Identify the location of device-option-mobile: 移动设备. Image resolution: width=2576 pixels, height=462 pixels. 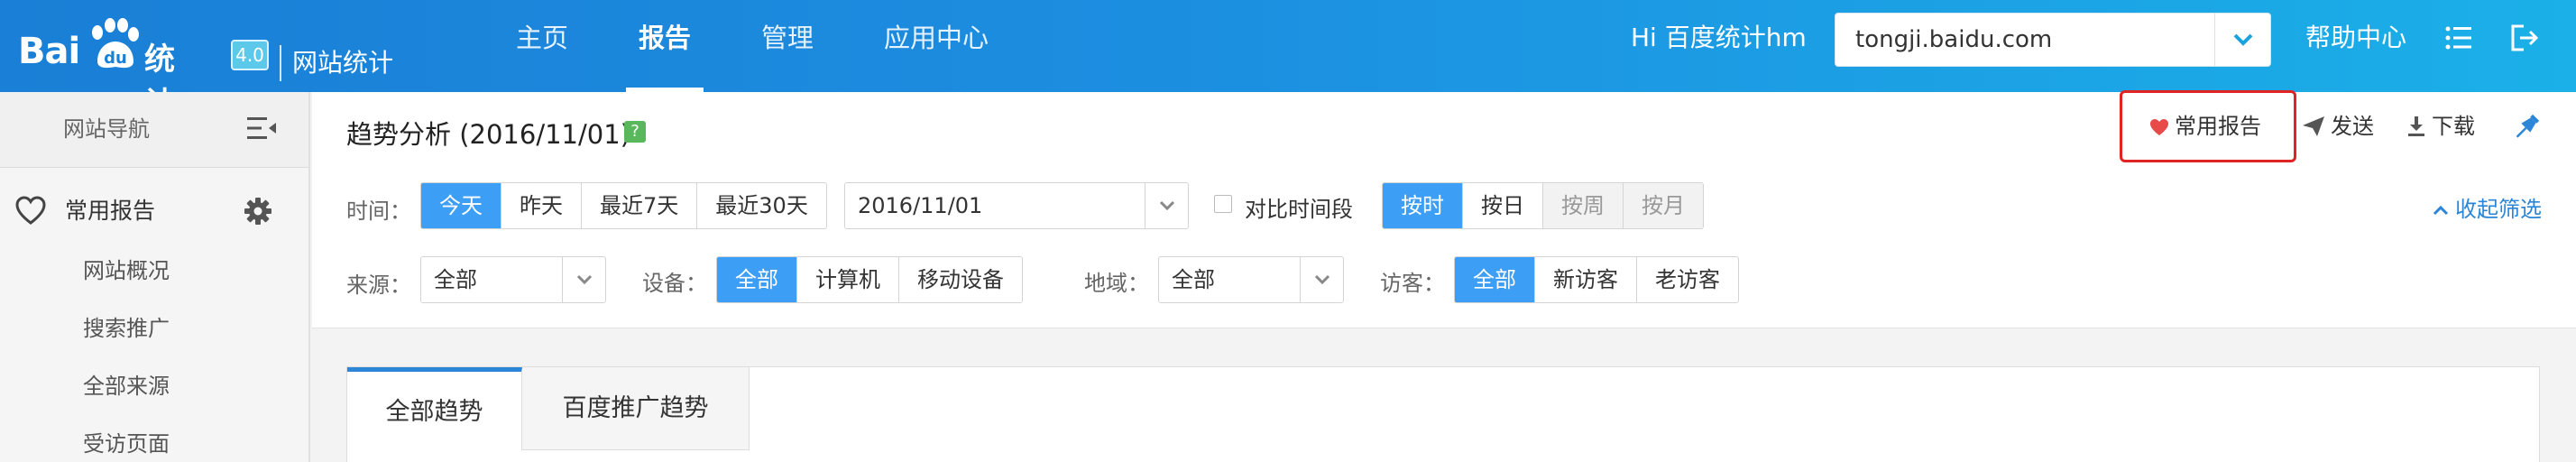
(960, 279).